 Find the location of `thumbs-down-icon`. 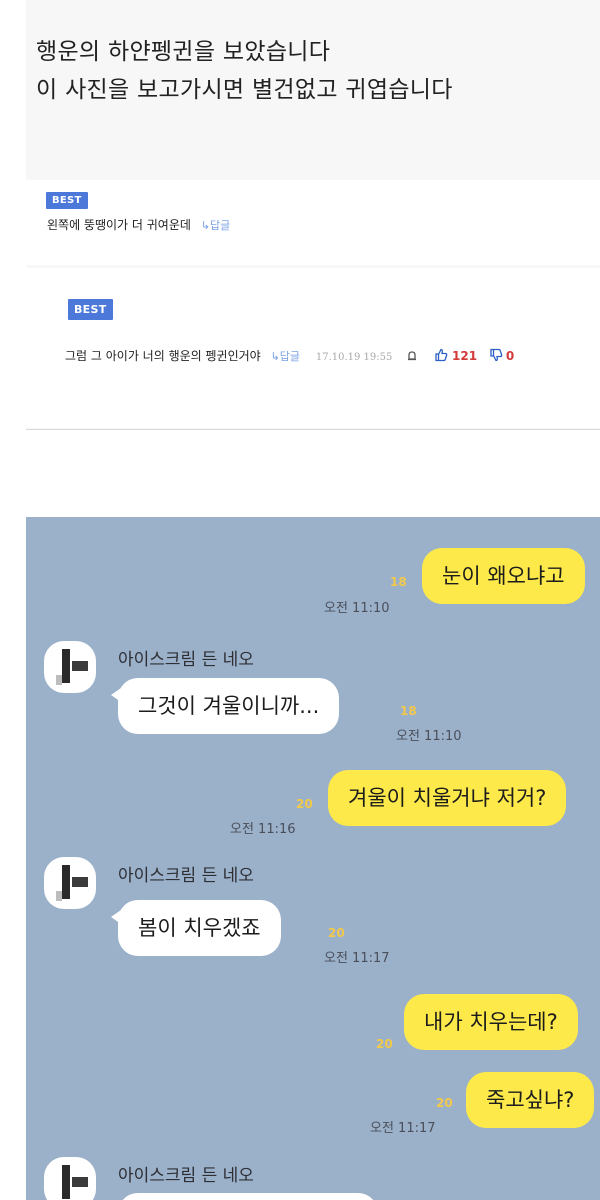

thumbs-down-icon is located at coordinates (496, 356).